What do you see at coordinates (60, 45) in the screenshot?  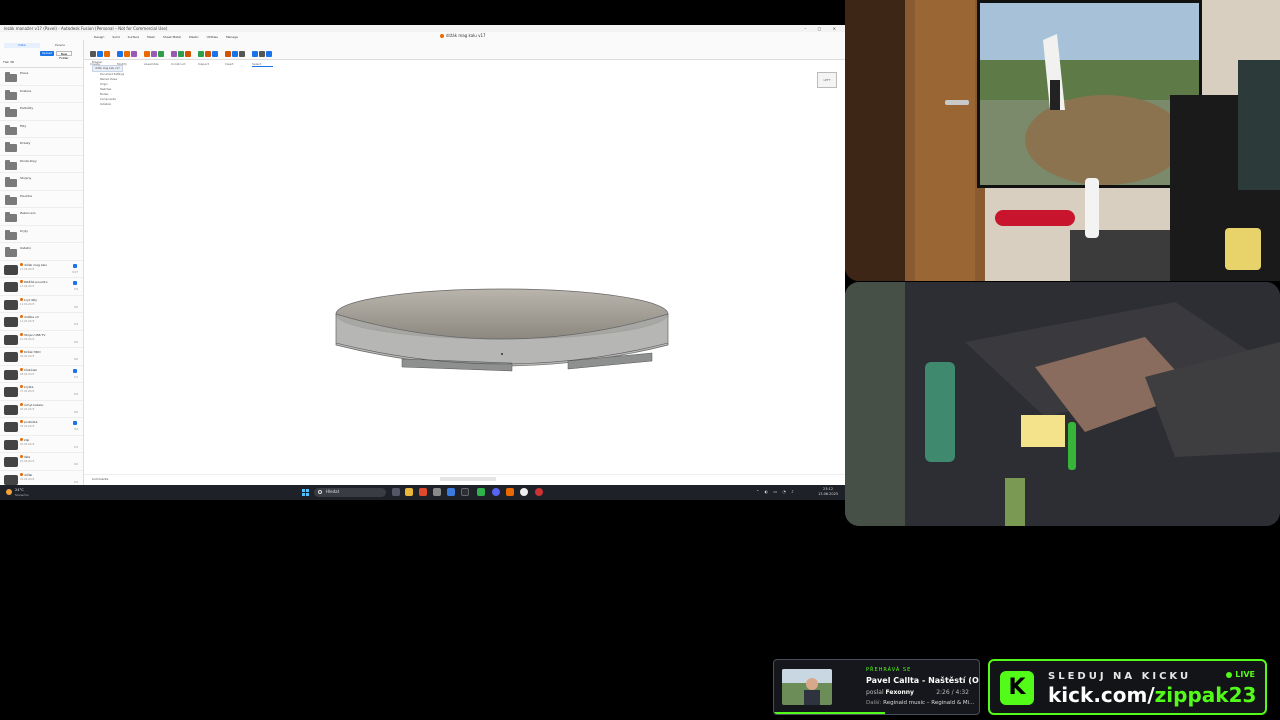 I see `tab-people: People` at bounding box center [60, 45].